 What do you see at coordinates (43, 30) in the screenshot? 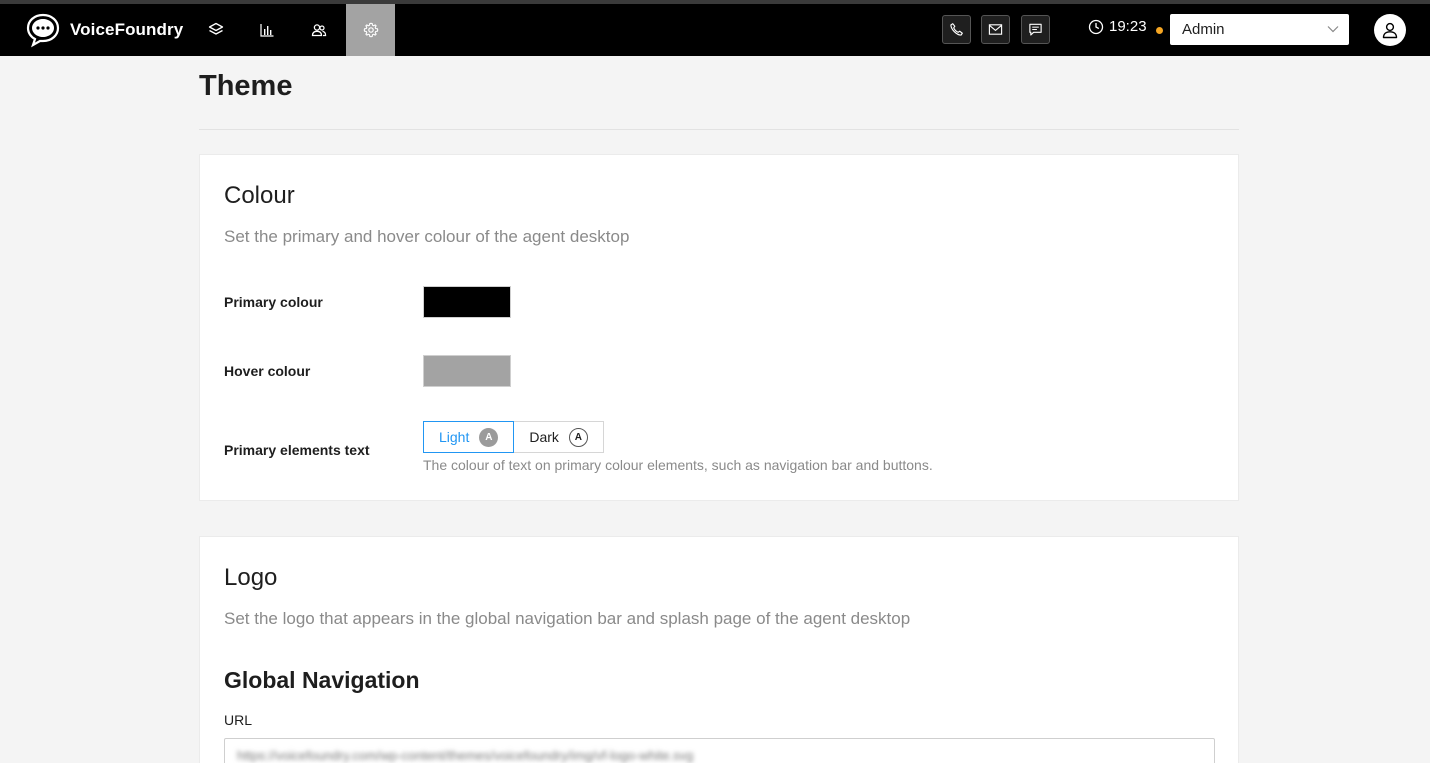
I see `voicefoundry-logo-icon` at bounding box center [43, 30].